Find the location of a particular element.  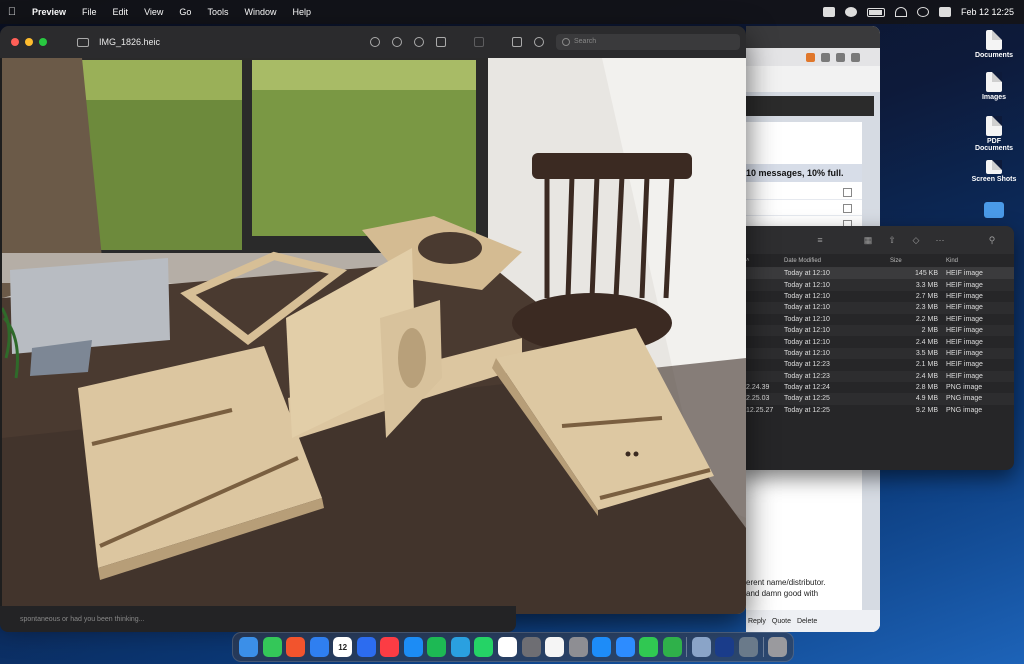

share-icon is located at coordinates (441, 42).